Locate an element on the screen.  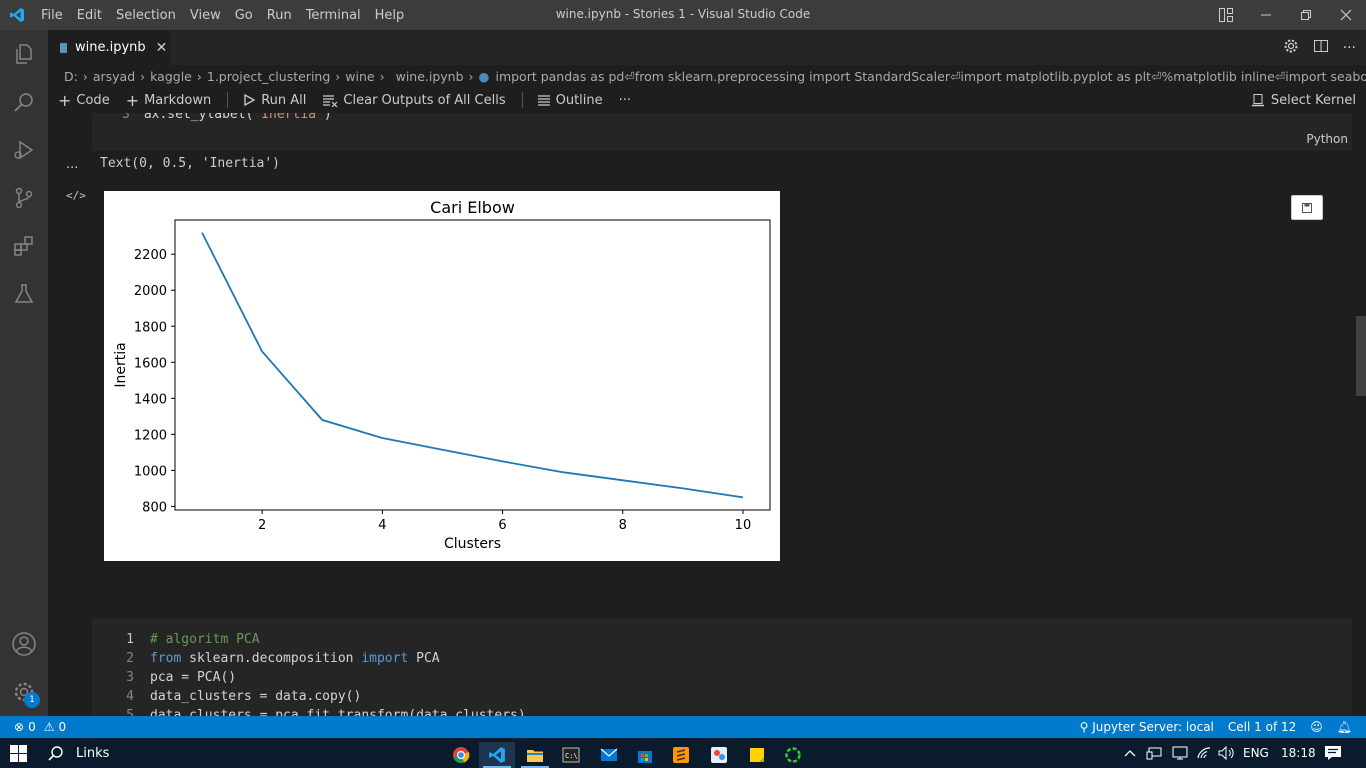
terminal-icon: C:\ is located at coordinates (571, 755).